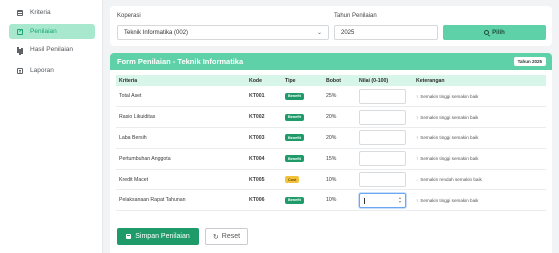  I want to click on sidebar-item-laporan: Laporan, so click(52, 70).